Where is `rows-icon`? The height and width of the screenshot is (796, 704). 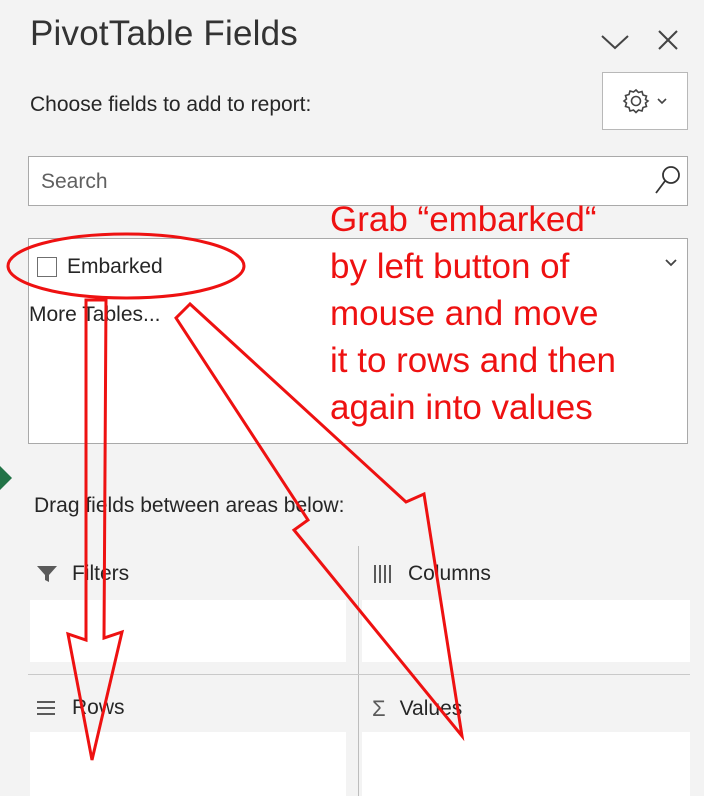
rows-icon is located at coordinates (46, 708).